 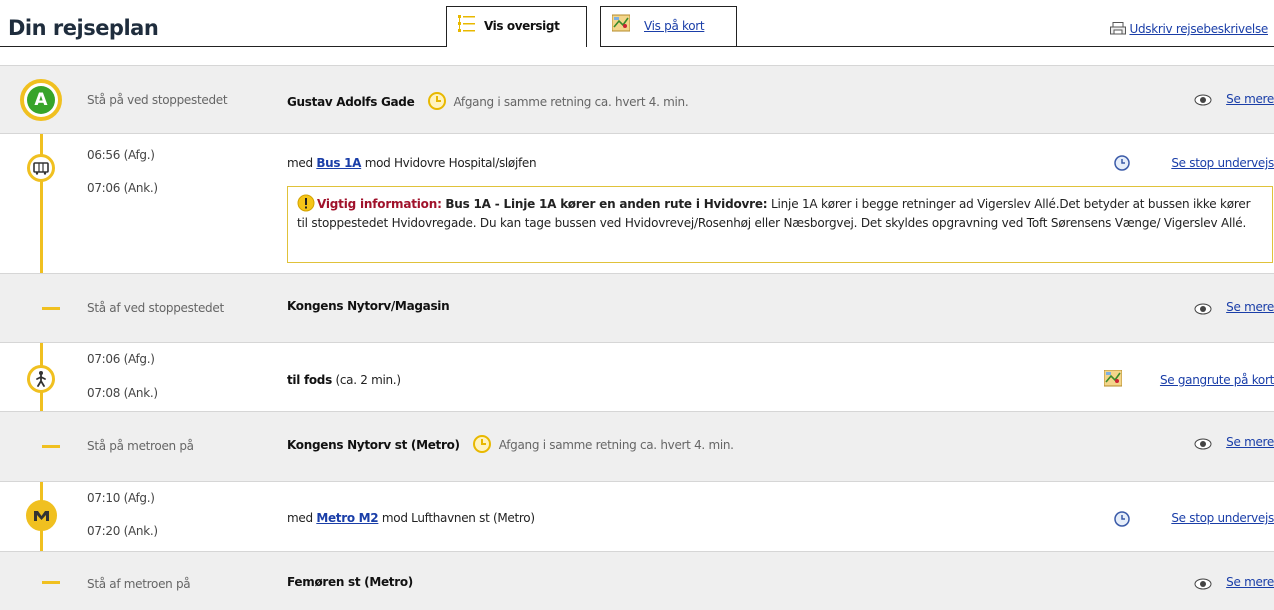 I want to click on stop-action: Stå af ved stoppestedet, so click(x=155, y=308).